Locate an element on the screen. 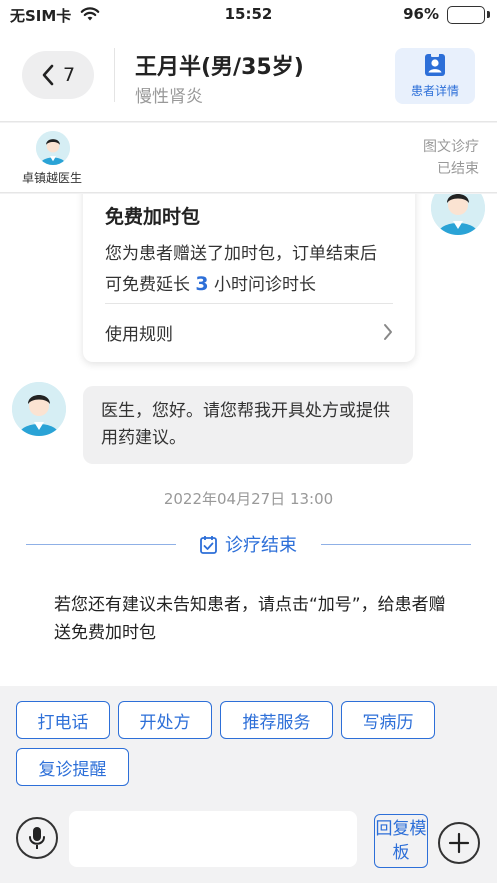 The width and height of the screenshot is (497, 883). microphone-icon is located at coordinates (37, 838).